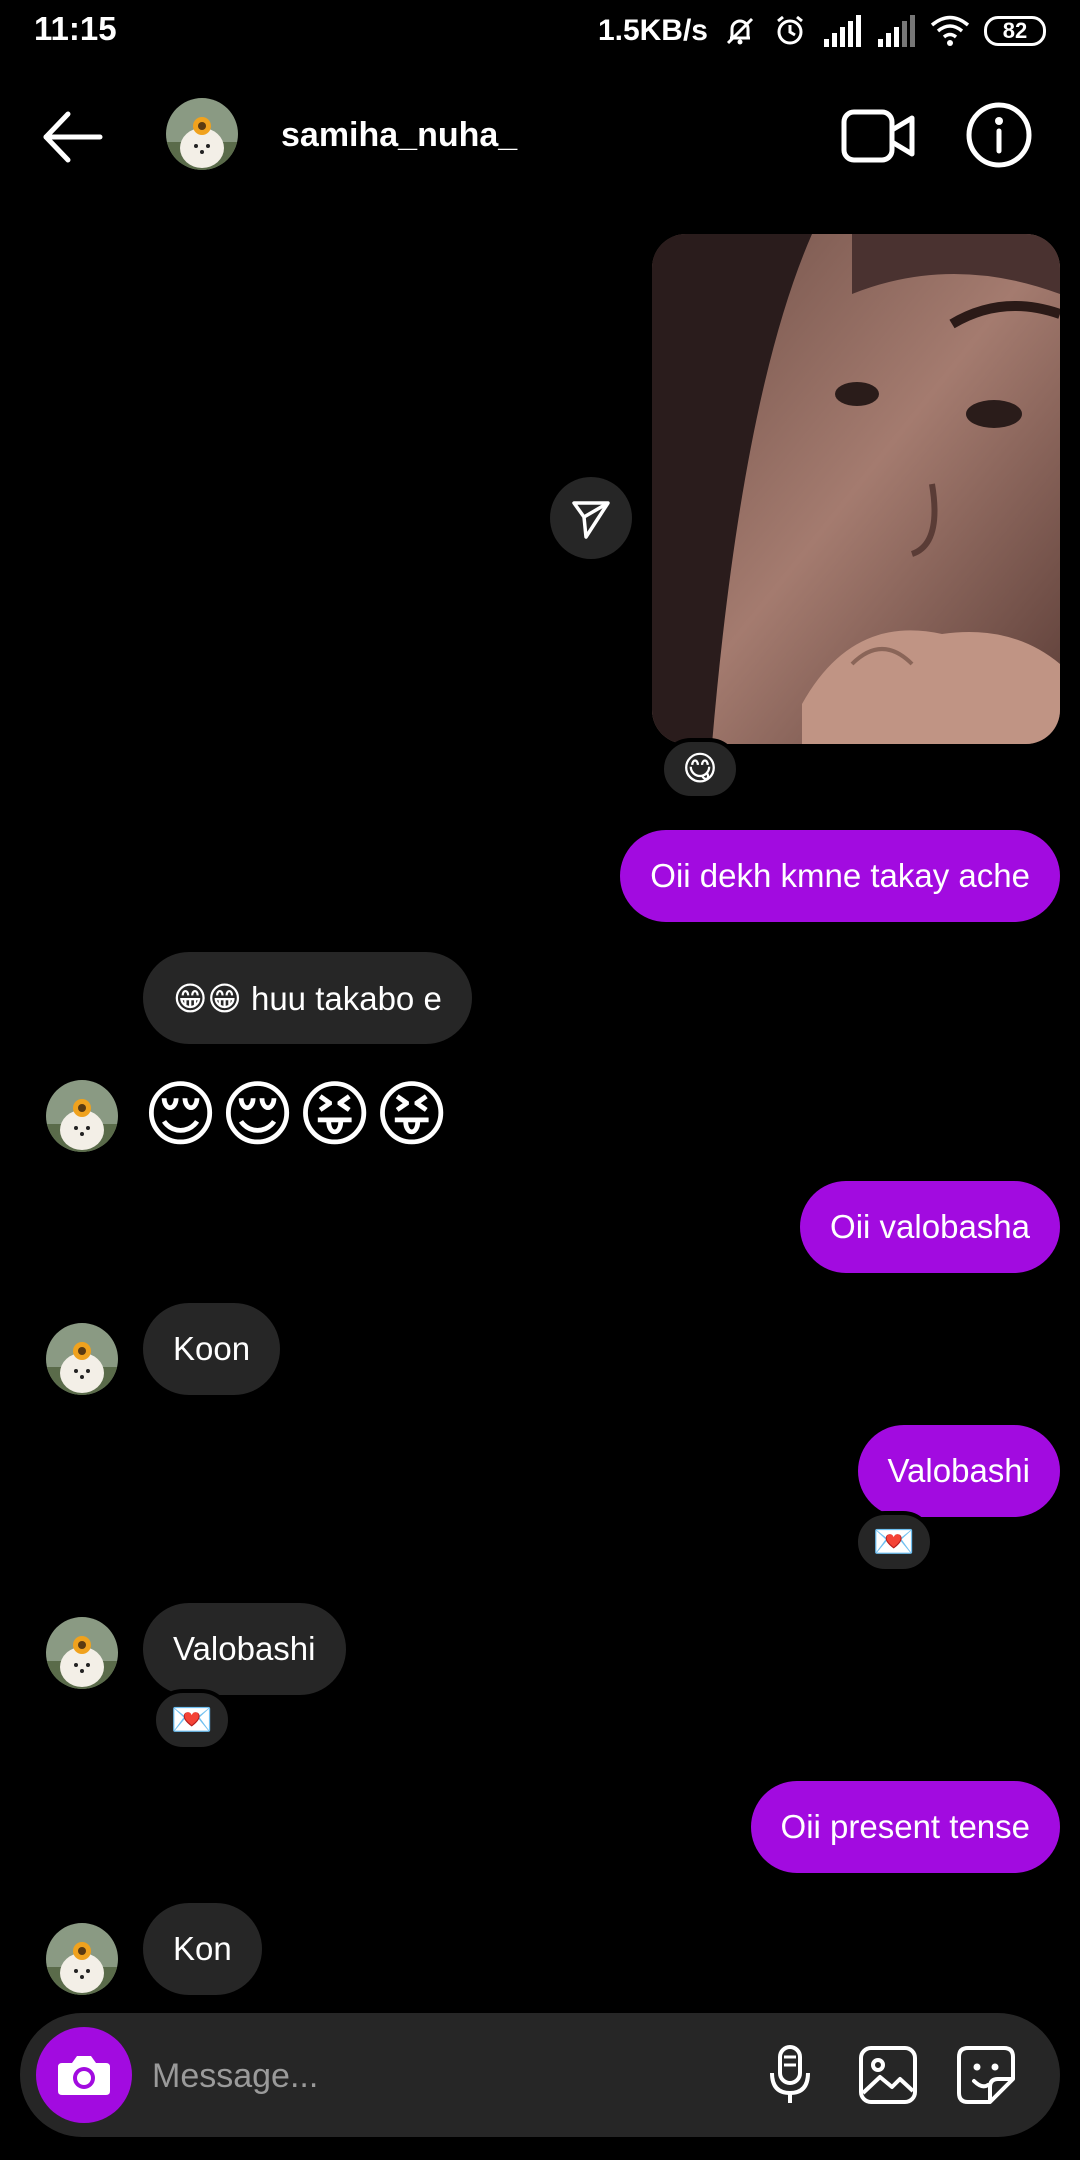 The image size is (1080, 2160). What do you see at coordinates (930, 1227) in the screenshot?
I see `sent-message: Oii valobasha` at bounding box center [930, 1227].